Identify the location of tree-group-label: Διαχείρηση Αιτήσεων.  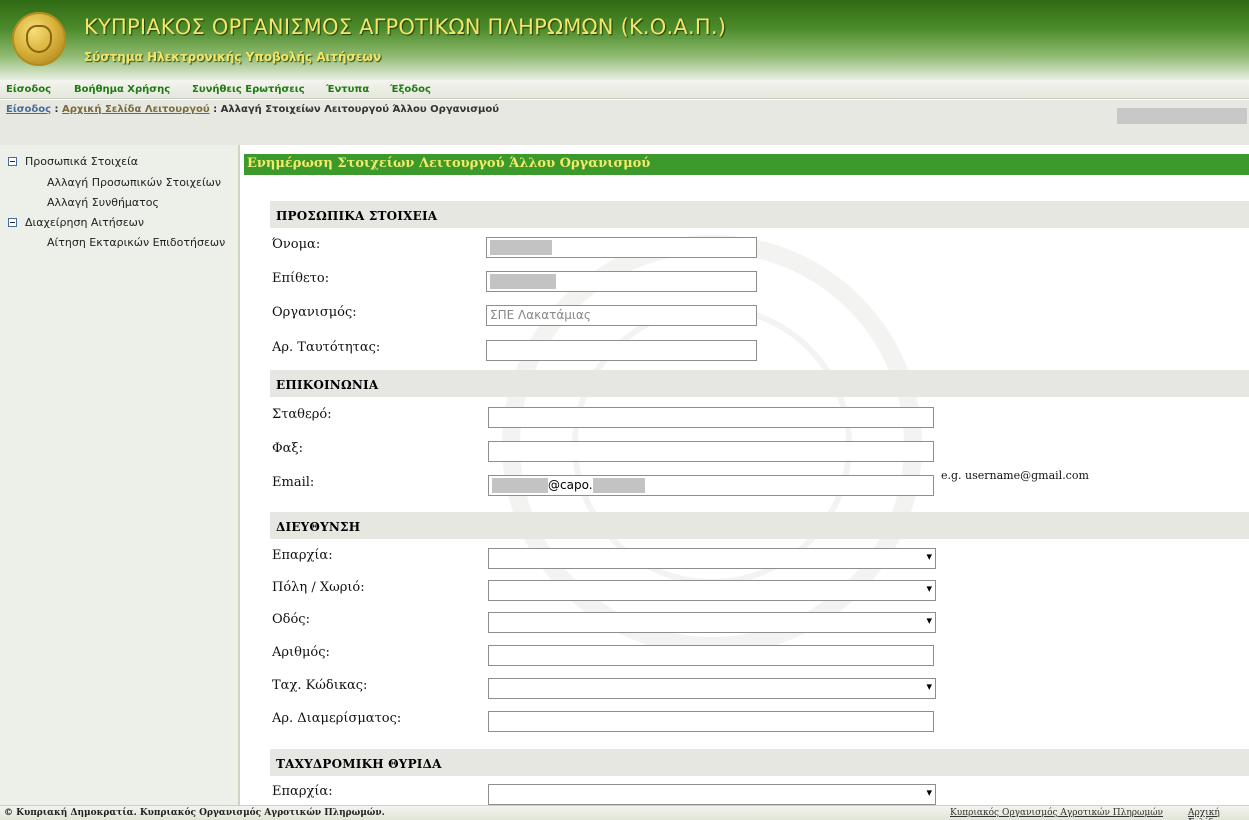
(85, 222).